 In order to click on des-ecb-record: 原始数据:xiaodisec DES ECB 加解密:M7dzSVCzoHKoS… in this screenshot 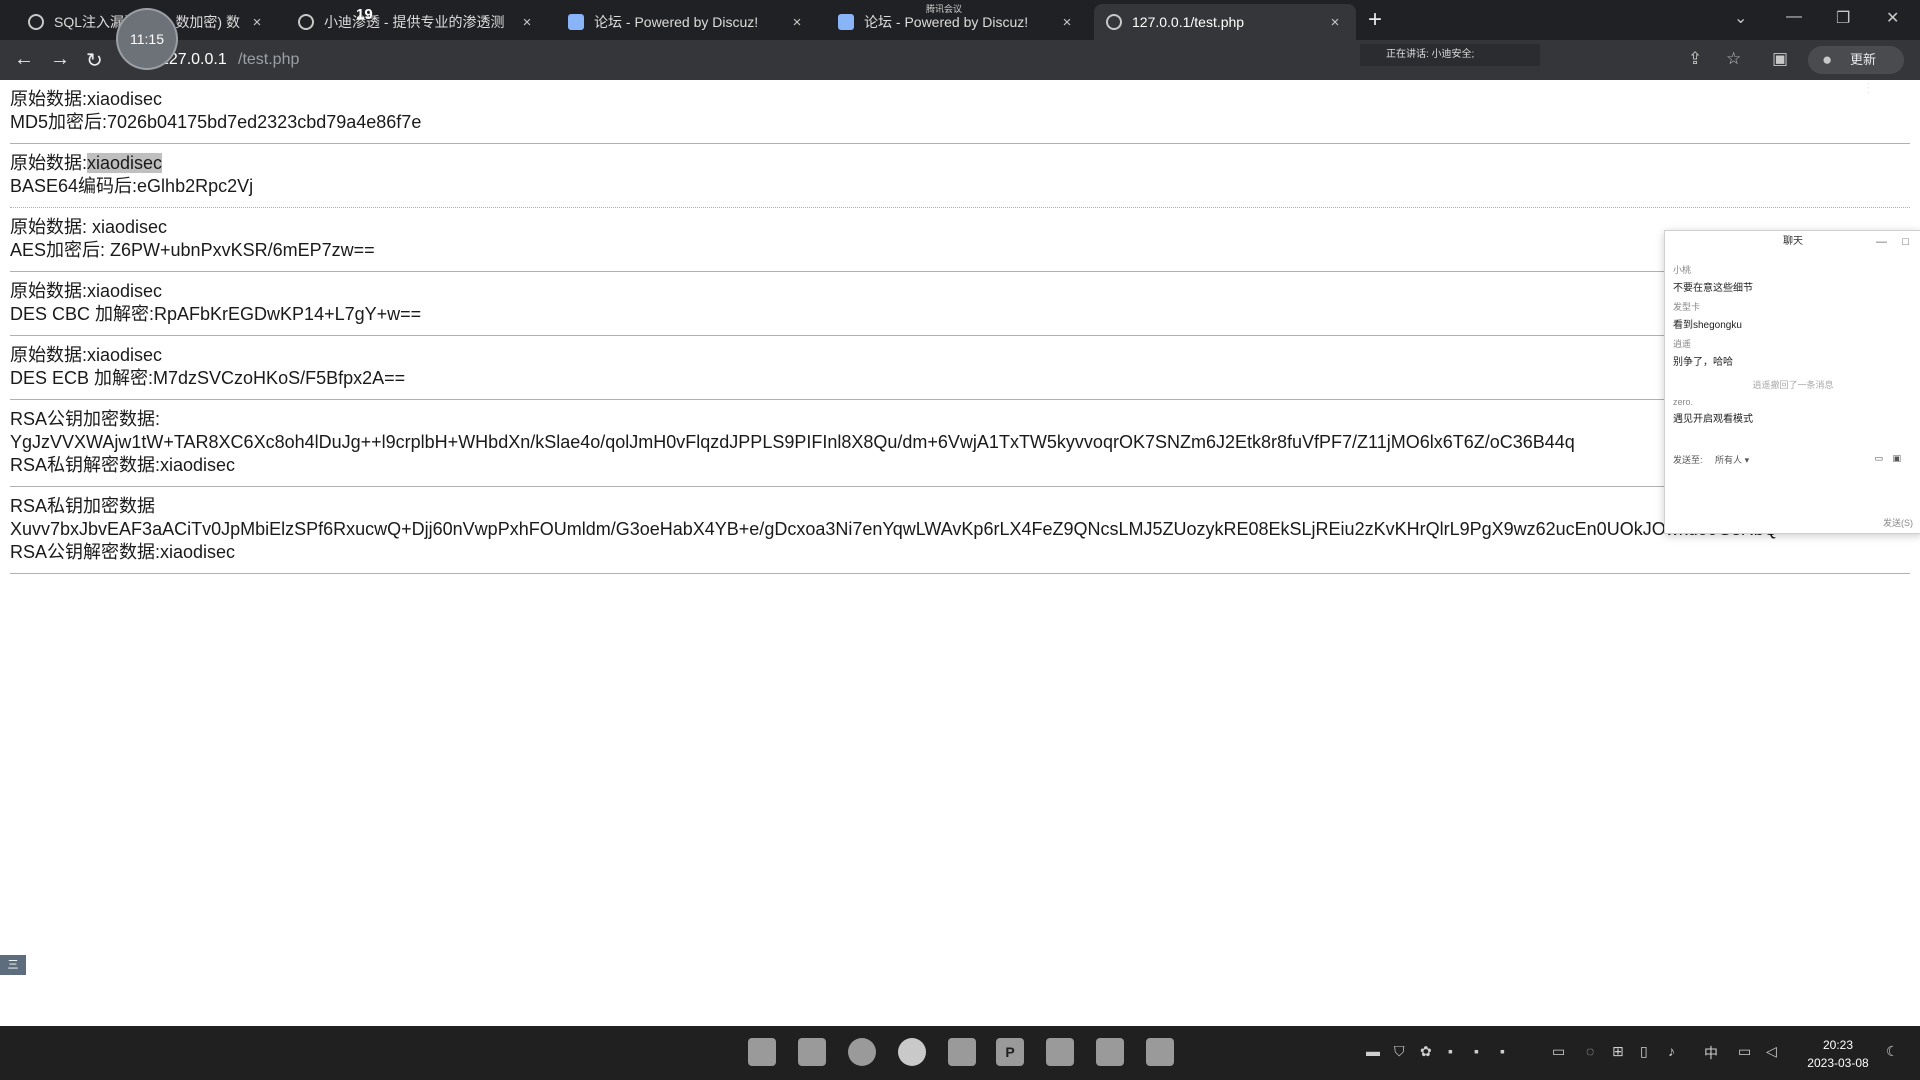, I will do `click(960, 368)`.